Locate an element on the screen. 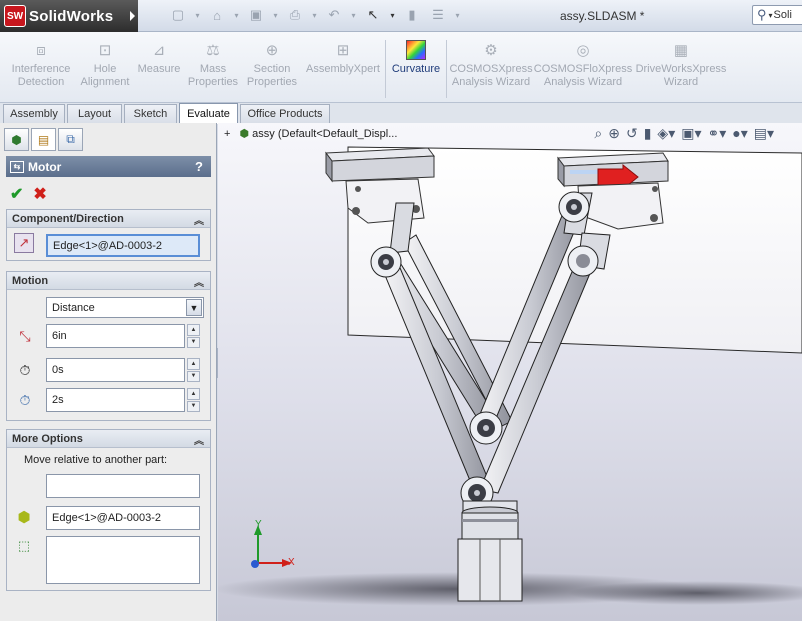 This screenshot has height=621, width=802. curvature-icon is located at coordinates (416, 50).